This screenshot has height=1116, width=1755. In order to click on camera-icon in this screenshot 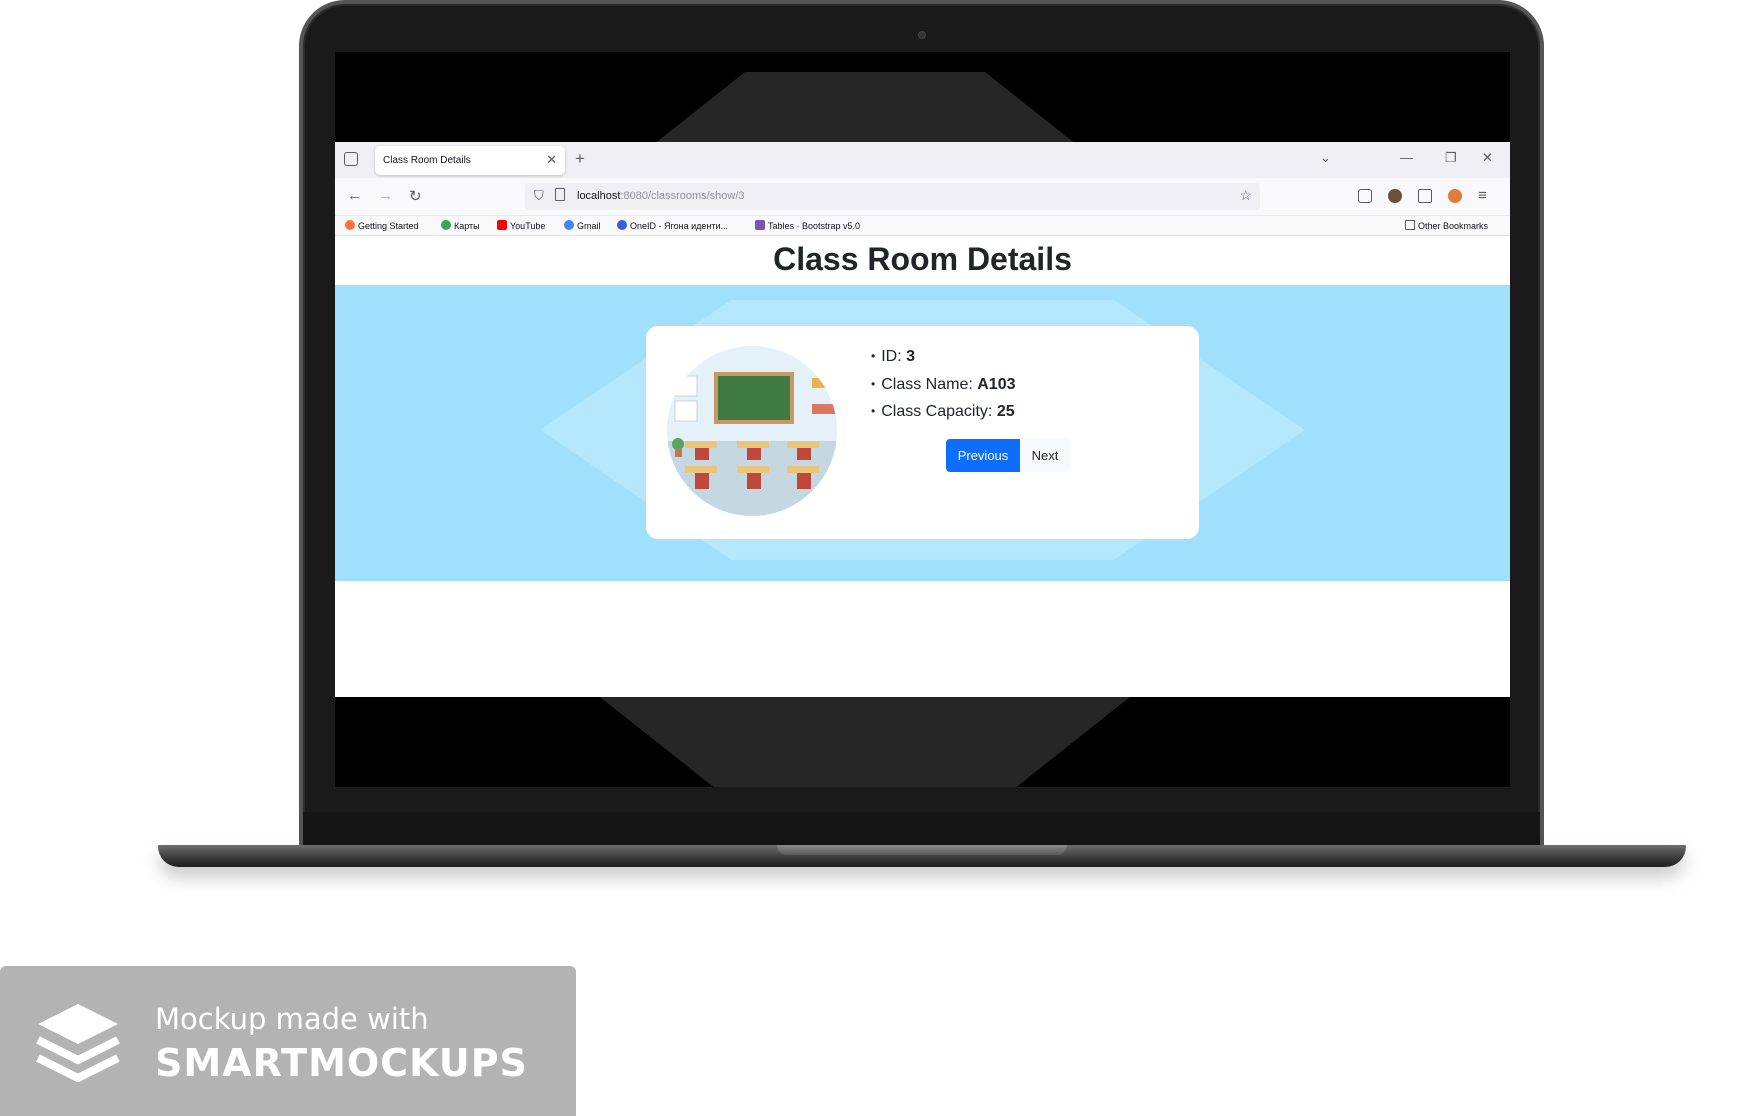, I will do `click(922, 35)`.